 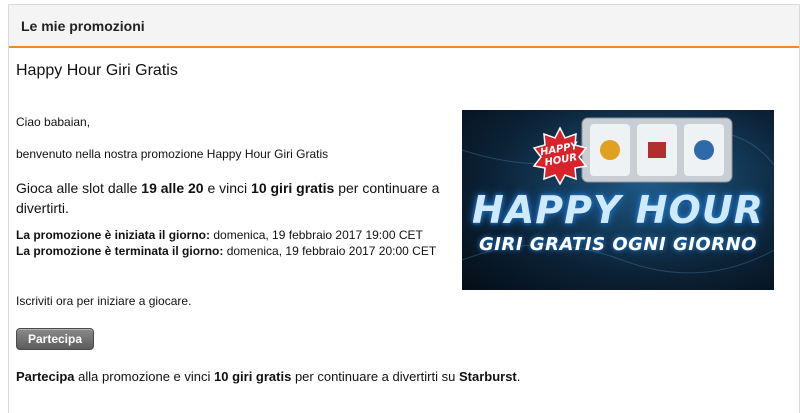 I want to click on promo-title: Happy Hour Giri Gratis, so click(x=97, y=70).